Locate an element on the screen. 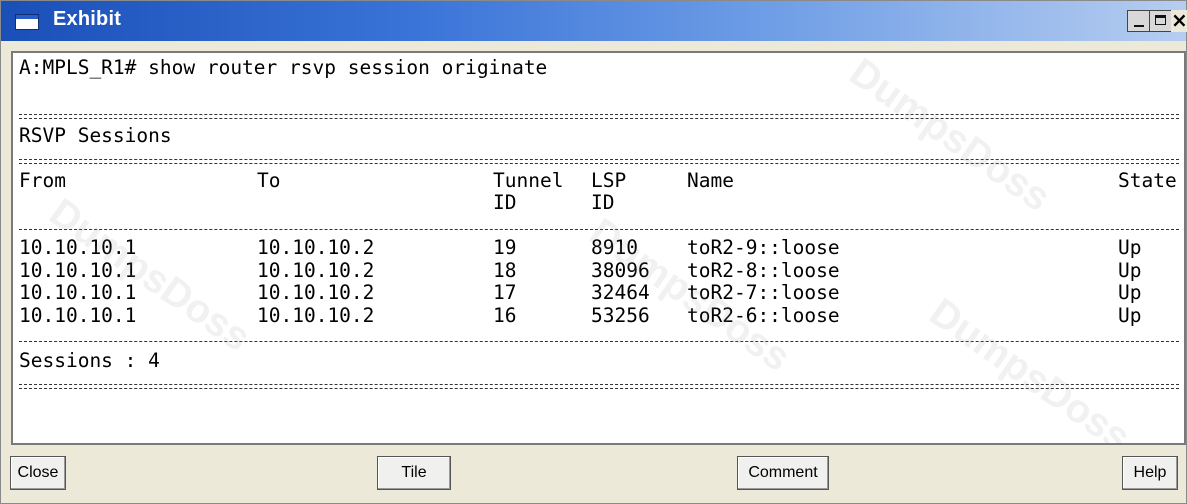 Image resolution: width=1187 pixels, height=504 pixels. row-tunnel-id: 17 is located at coordinates (505, 293).